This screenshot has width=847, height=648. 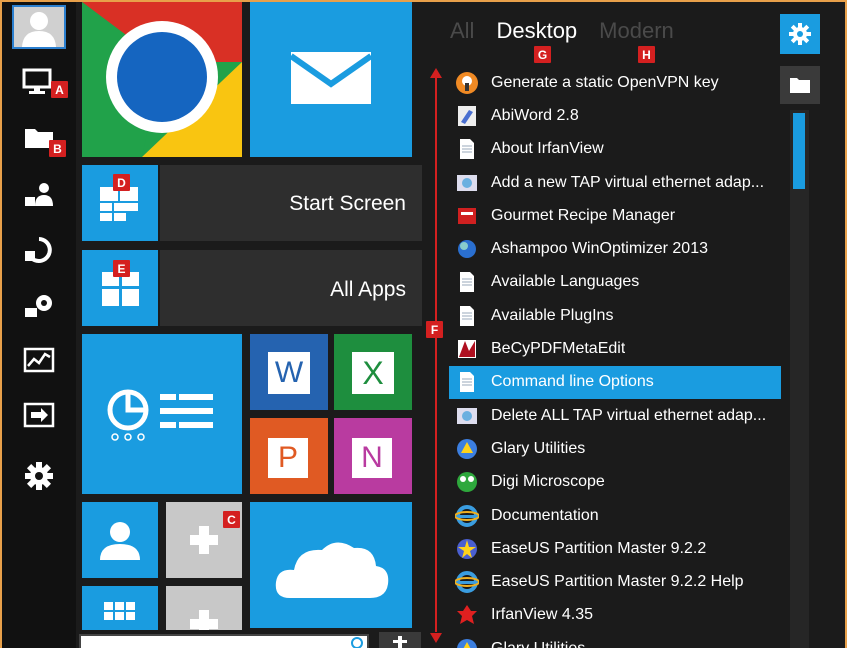 I want to click on excel-tile: X, so click(x=373, y=372).